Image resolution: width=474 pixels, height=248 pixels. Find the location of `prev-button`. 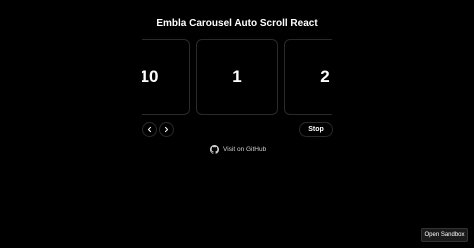

prev-button is located at coordinates (149, 129).